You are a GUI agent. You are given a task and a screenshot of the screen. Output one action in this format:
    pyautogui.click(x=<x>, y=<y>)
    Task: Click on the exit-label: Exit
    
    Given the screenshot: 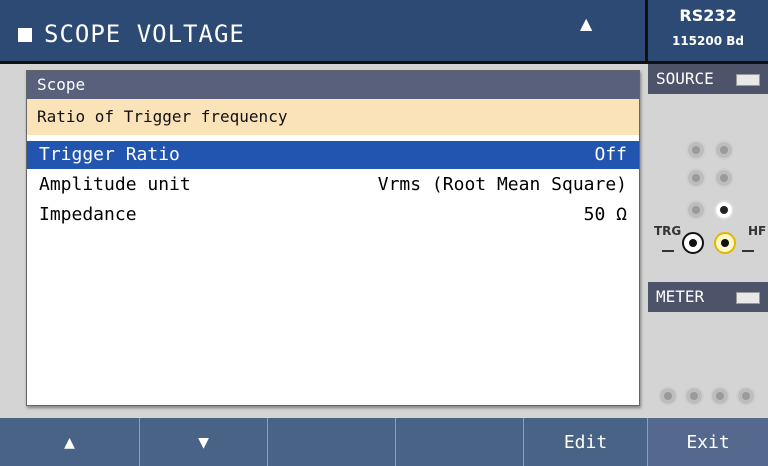 What is the action you would take?
    pyautogui.click(x=708, y=442)
    